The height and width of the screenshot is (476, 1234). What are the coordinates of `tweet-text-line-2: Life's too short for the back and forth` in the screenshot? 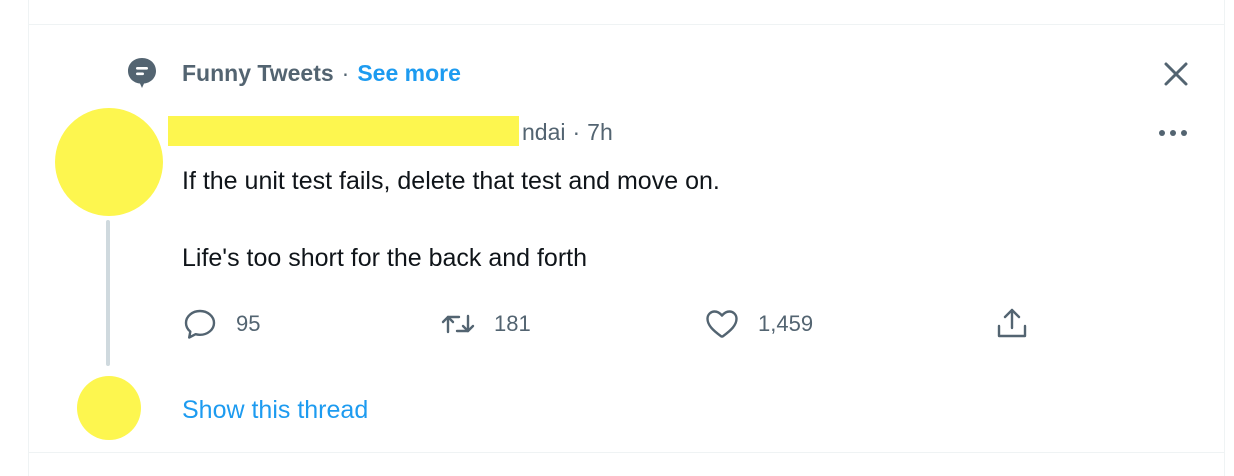 It's located at (385, 258).